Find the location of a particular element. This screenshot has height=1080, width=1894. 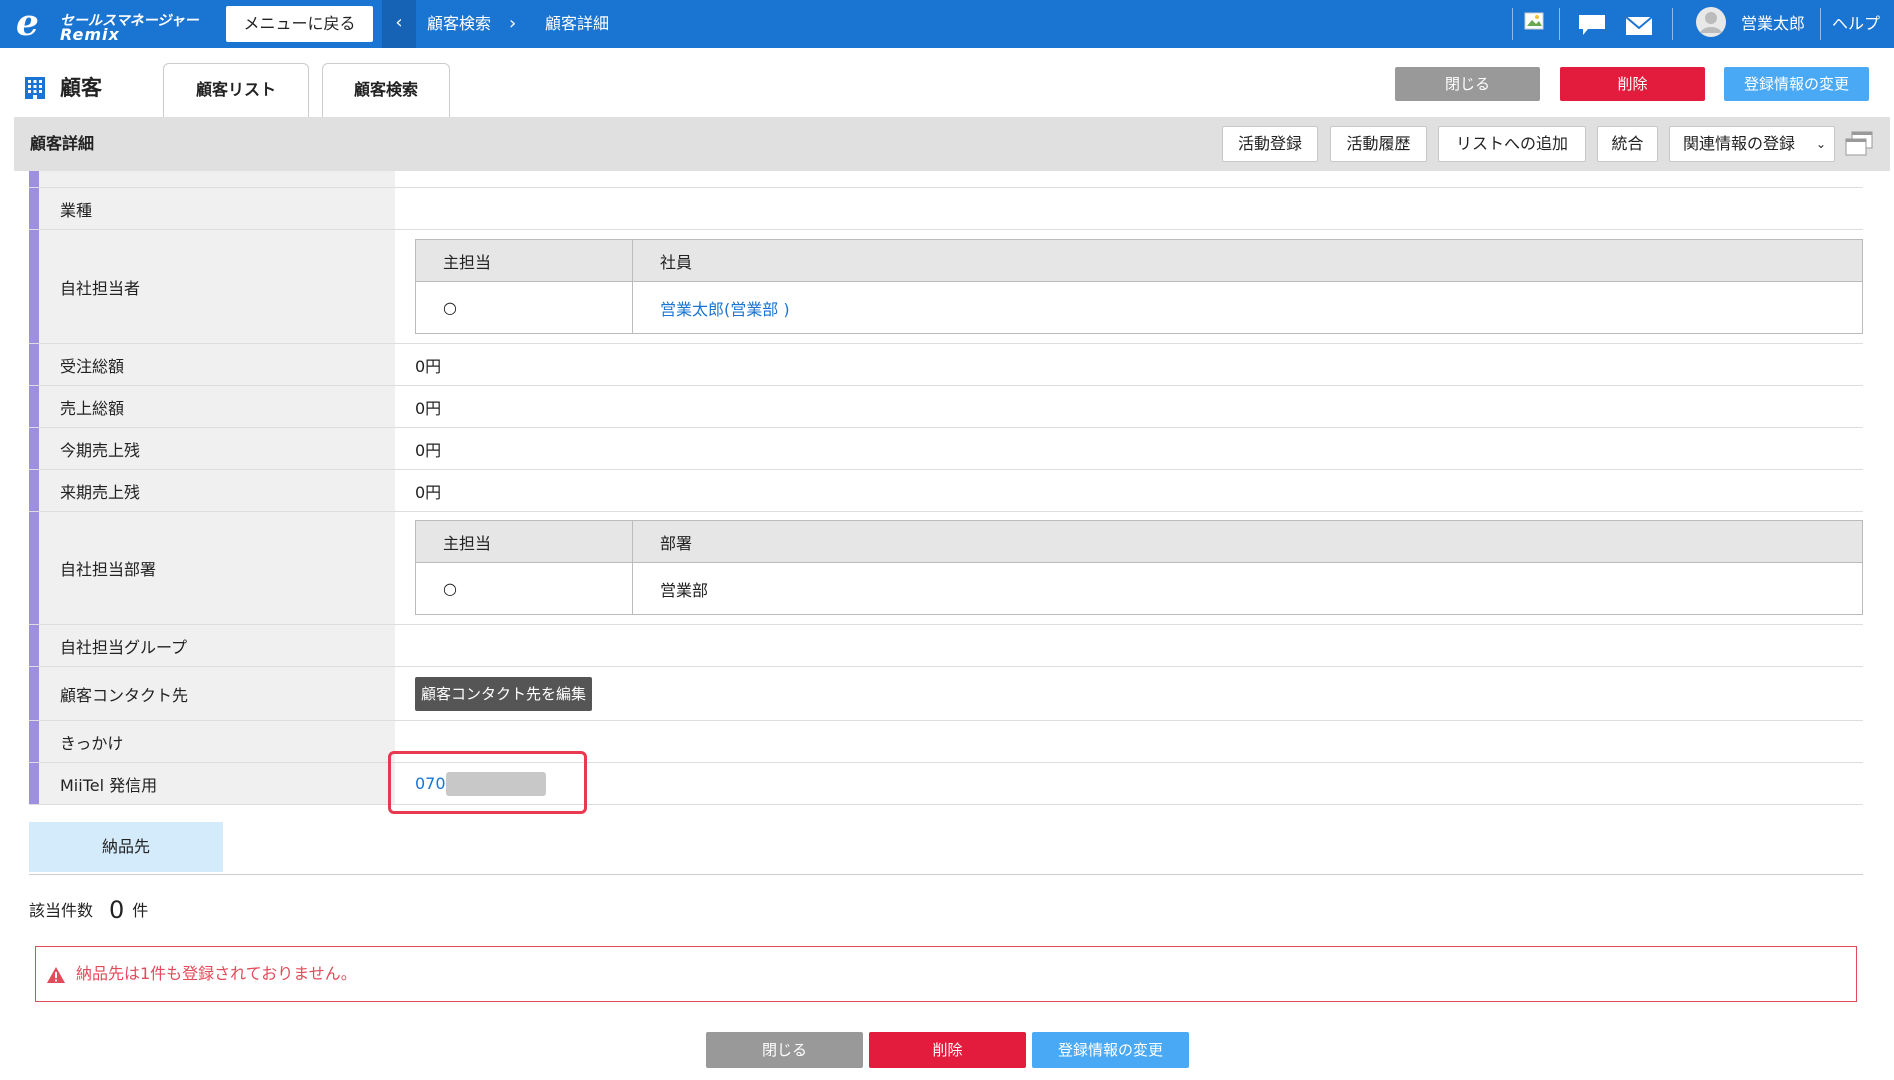

page-title: 顧客 is located at coordinates (81, 88).